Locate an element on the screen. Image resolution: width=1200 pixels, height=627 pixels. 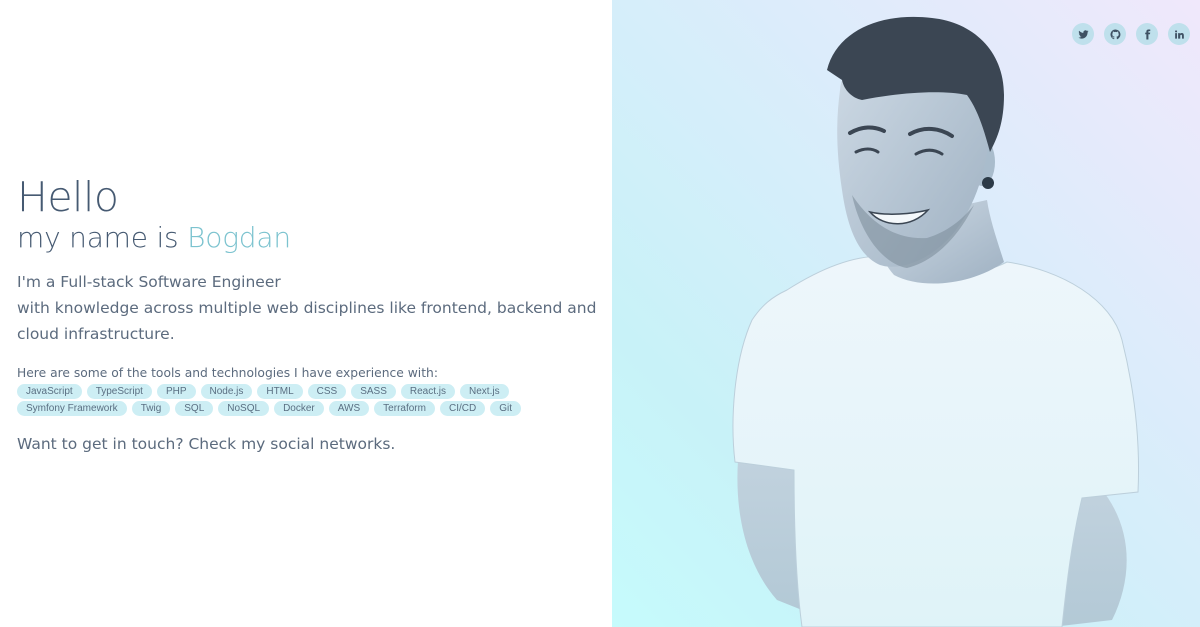
github-icon is located at coordinates (1115, 34).